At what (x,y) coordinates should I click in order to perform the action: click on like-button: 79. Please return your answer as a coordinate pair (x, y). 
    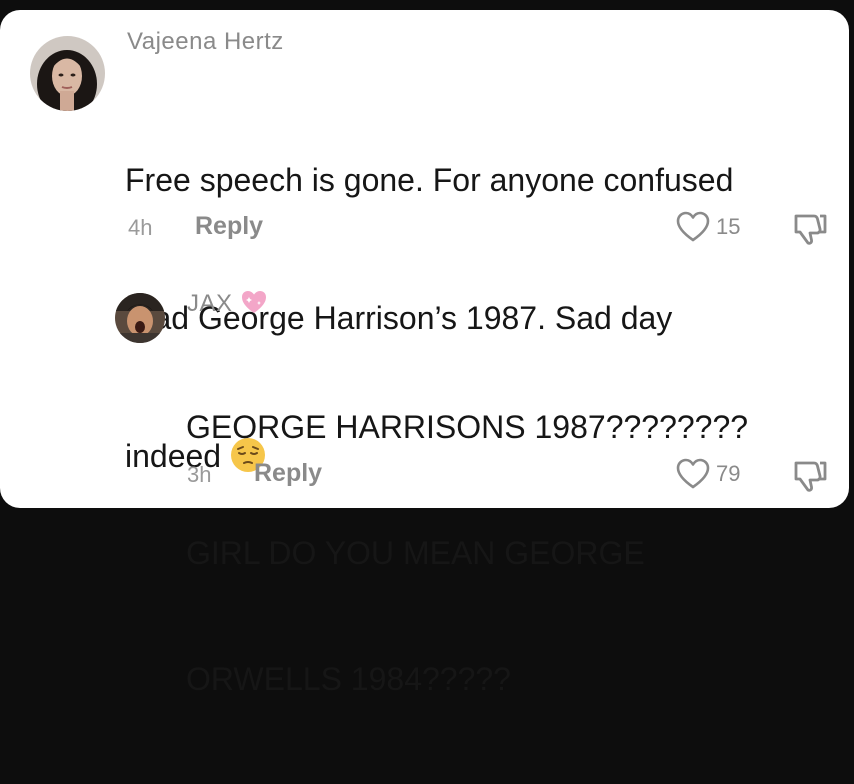
    Looking at the image, I should click on (708, 474).